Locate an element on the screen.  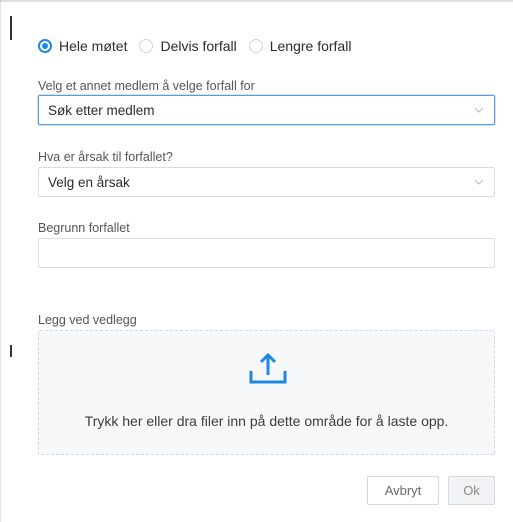
reason-field-label: Hva er årsak til forfallet? is located at coordinates (105, 157).